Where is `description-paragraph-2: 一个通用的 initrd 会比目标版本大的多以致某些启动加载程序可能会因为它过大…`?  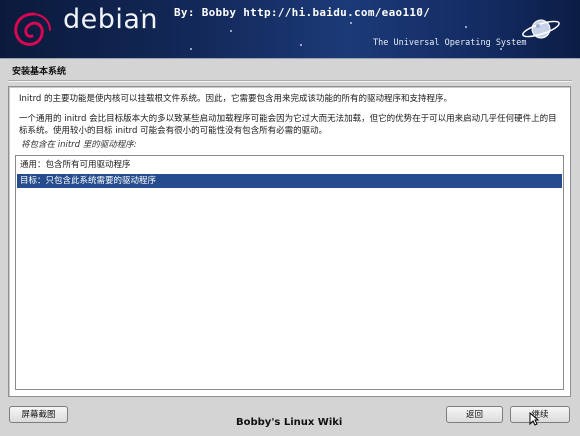
description-paragraph-2: 一个通用的 initrd 会比目标版本大的多以致某些启动加载程序可能会因为它过大… is located at coordinates (288, 125).